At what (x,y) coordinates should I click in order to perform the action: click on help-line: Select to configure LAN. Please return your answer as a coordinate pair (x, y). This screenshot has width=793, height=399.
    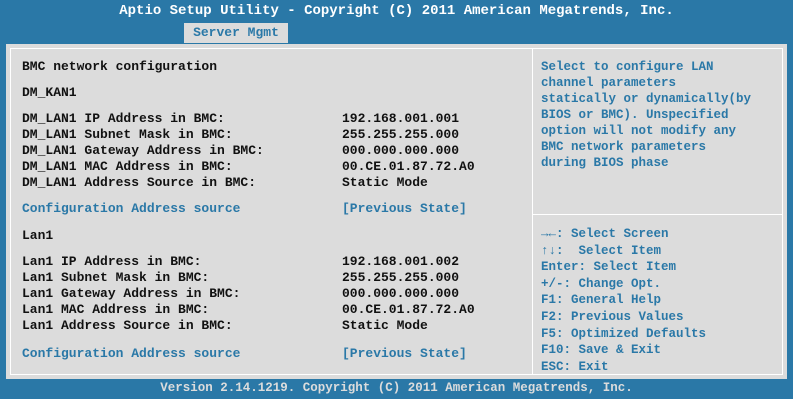
    Looking at the image, I should click on (627, 67).